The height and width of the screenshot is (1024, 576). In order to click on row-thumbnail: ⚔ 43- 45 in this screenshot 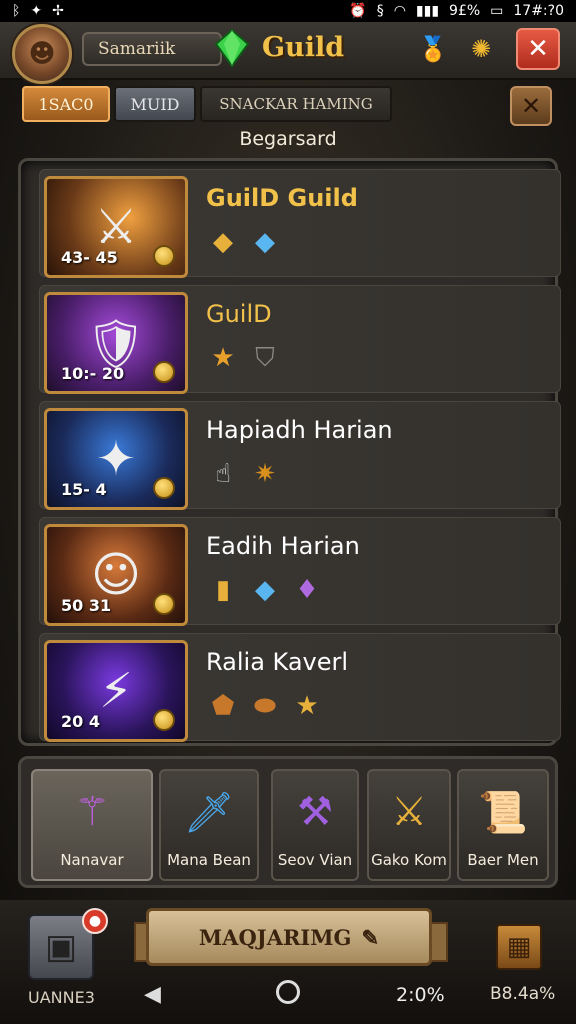, I will do `click(116, 227)`.